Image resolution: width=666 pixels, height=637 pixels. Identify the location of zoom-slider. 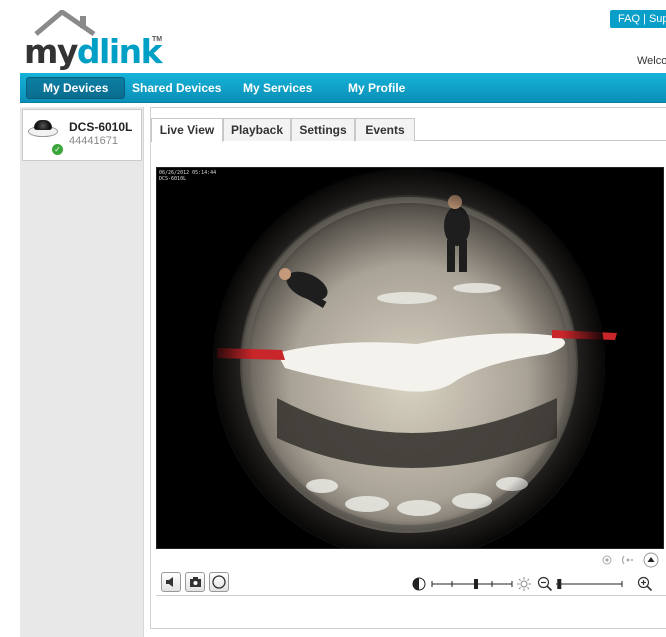
(589, 584).